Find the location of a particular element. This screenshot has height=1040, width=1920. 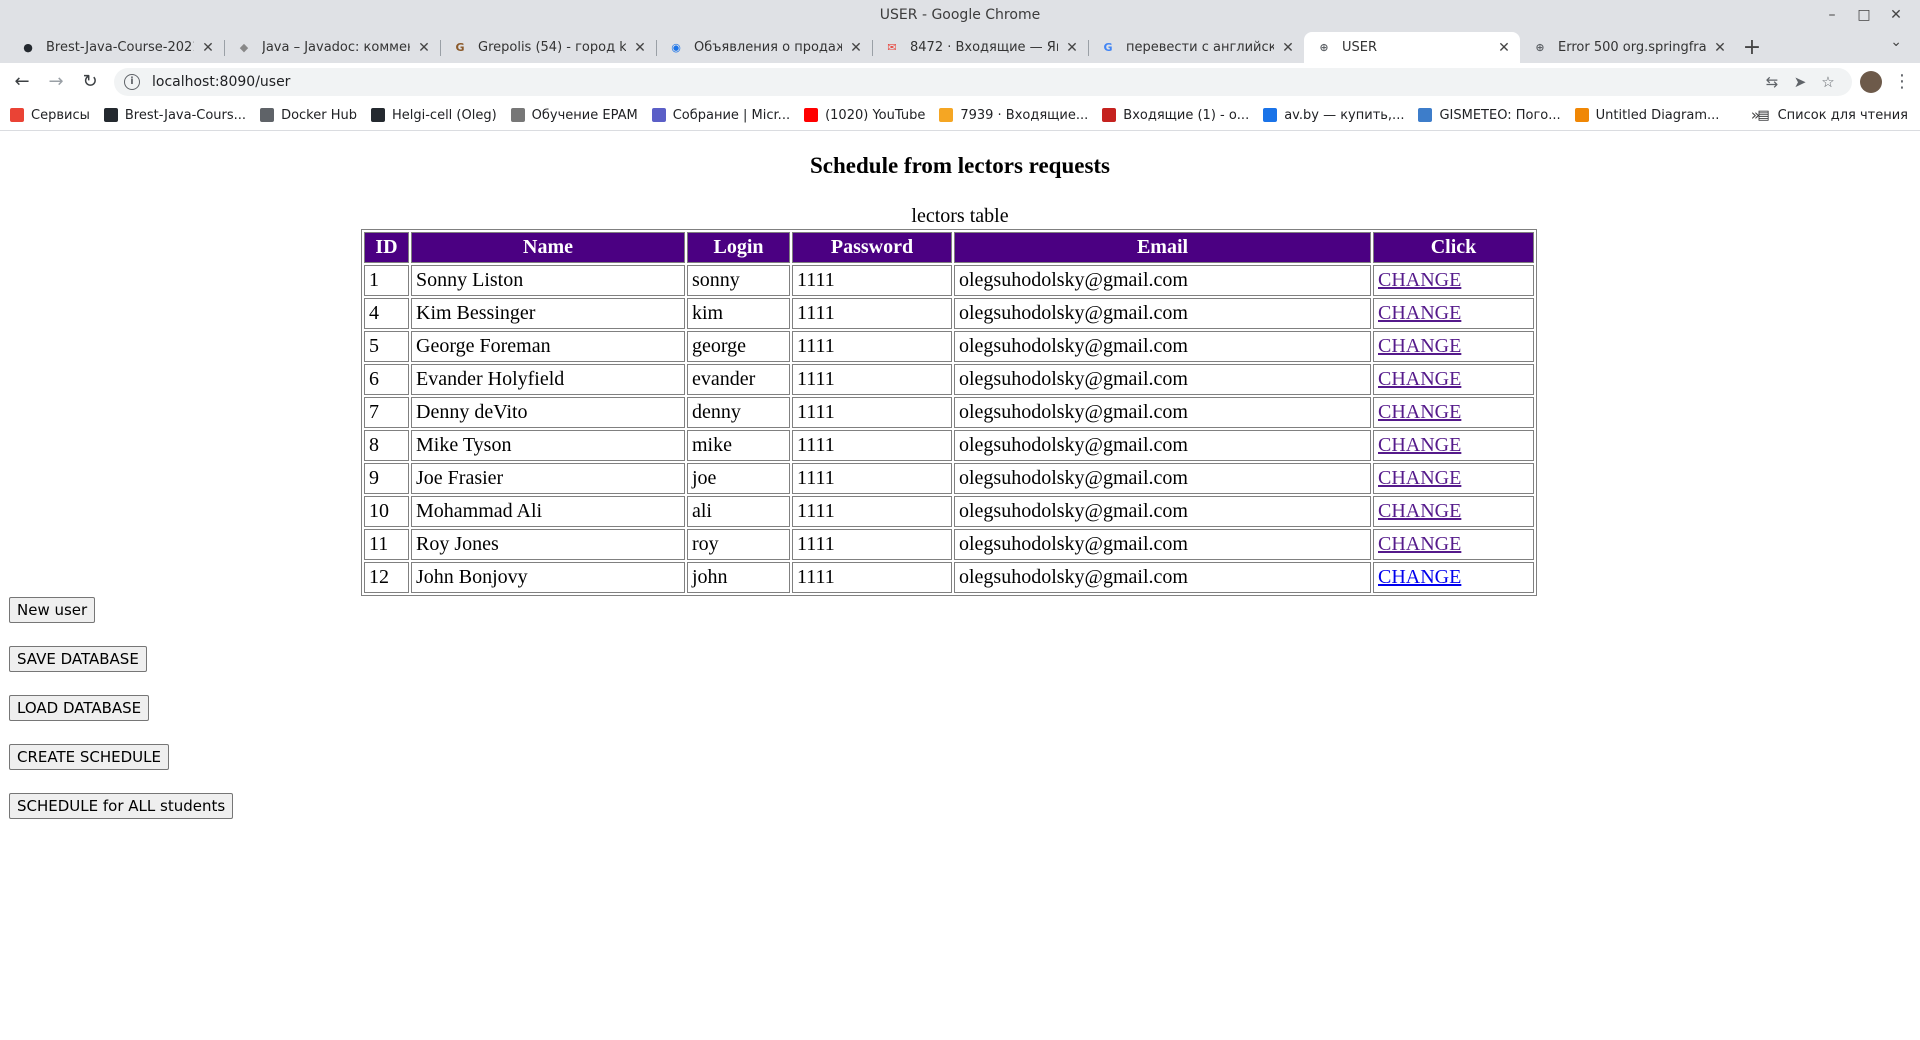

minimize-button: – is located at coordinates (1832, 15).